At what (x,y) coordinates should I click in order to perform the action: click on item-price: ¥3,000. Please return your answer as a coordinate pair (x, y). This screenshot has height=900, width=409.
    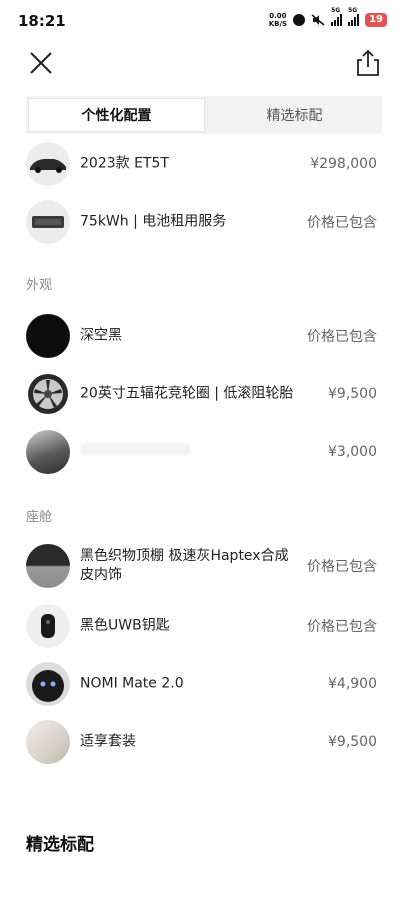
    Looking at the image, I should click on (352, 452).